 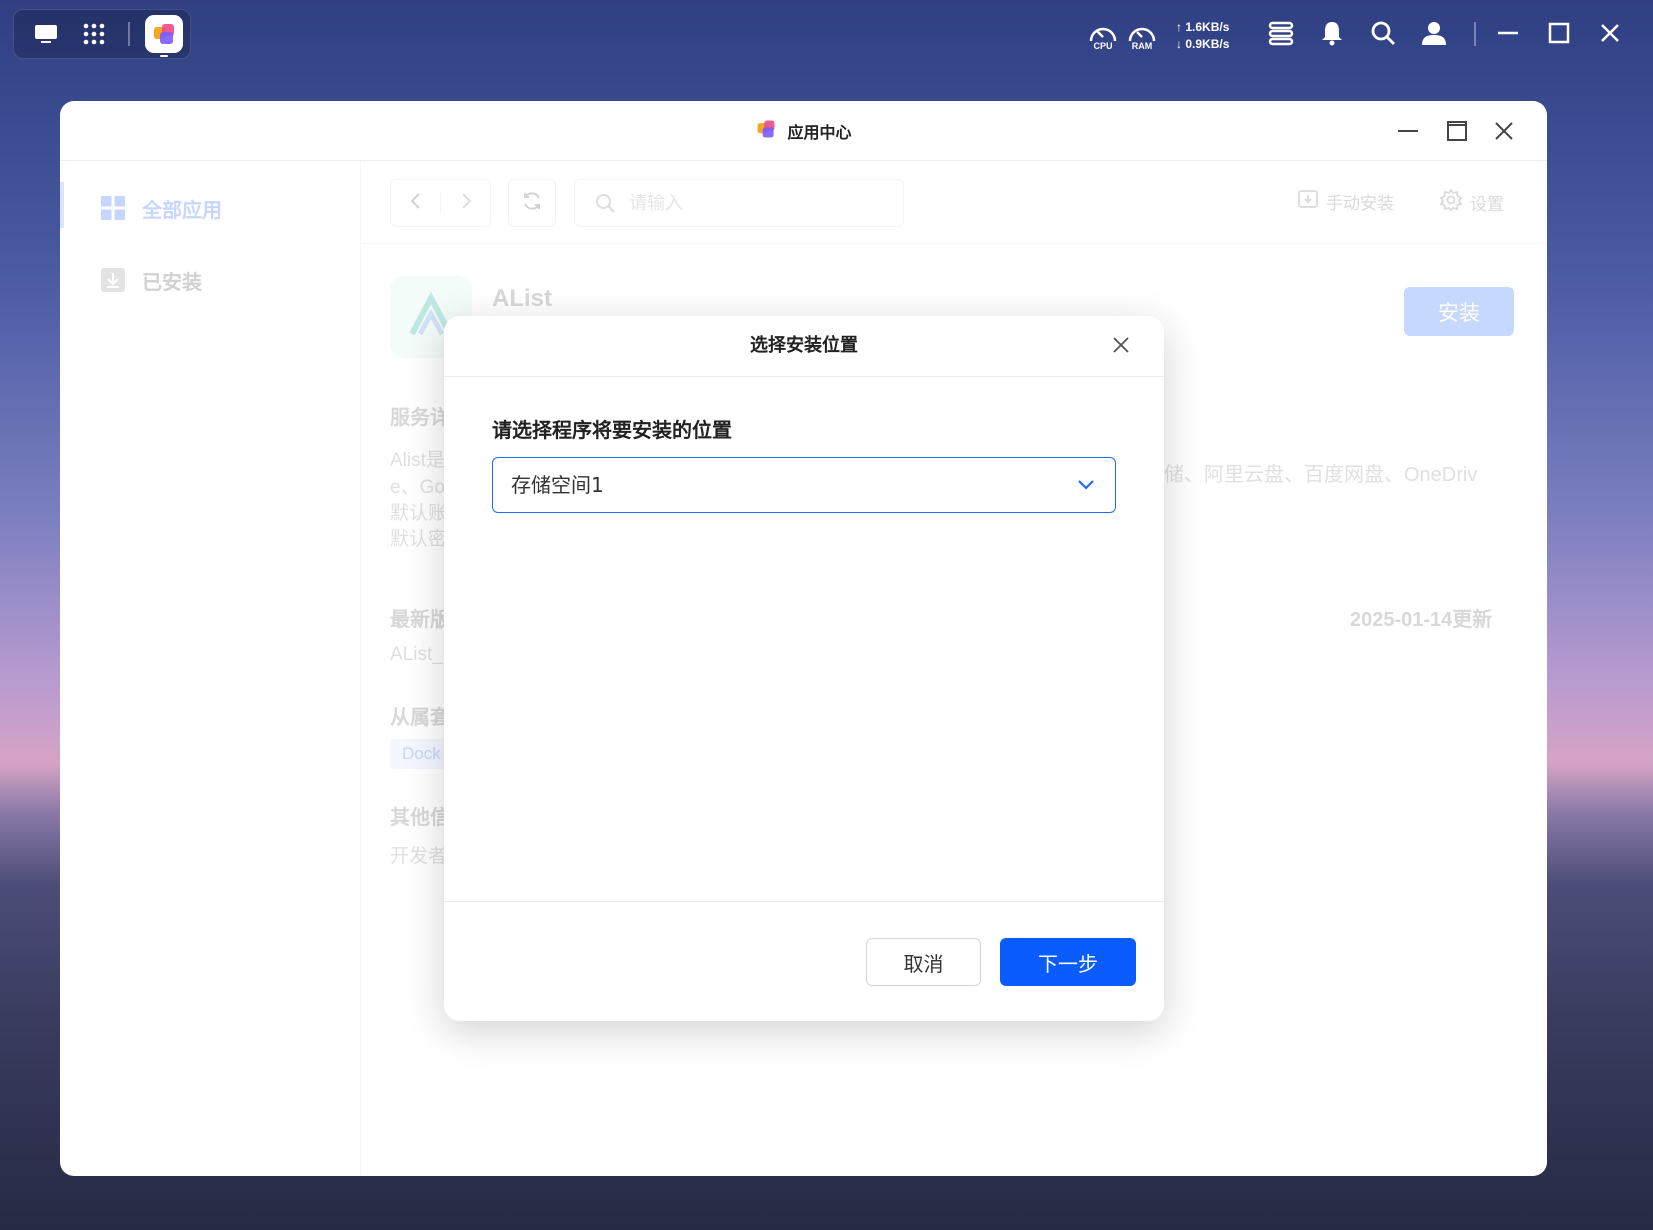 I want to click on taskbar-launcher-group, so click(x=102, y=34).